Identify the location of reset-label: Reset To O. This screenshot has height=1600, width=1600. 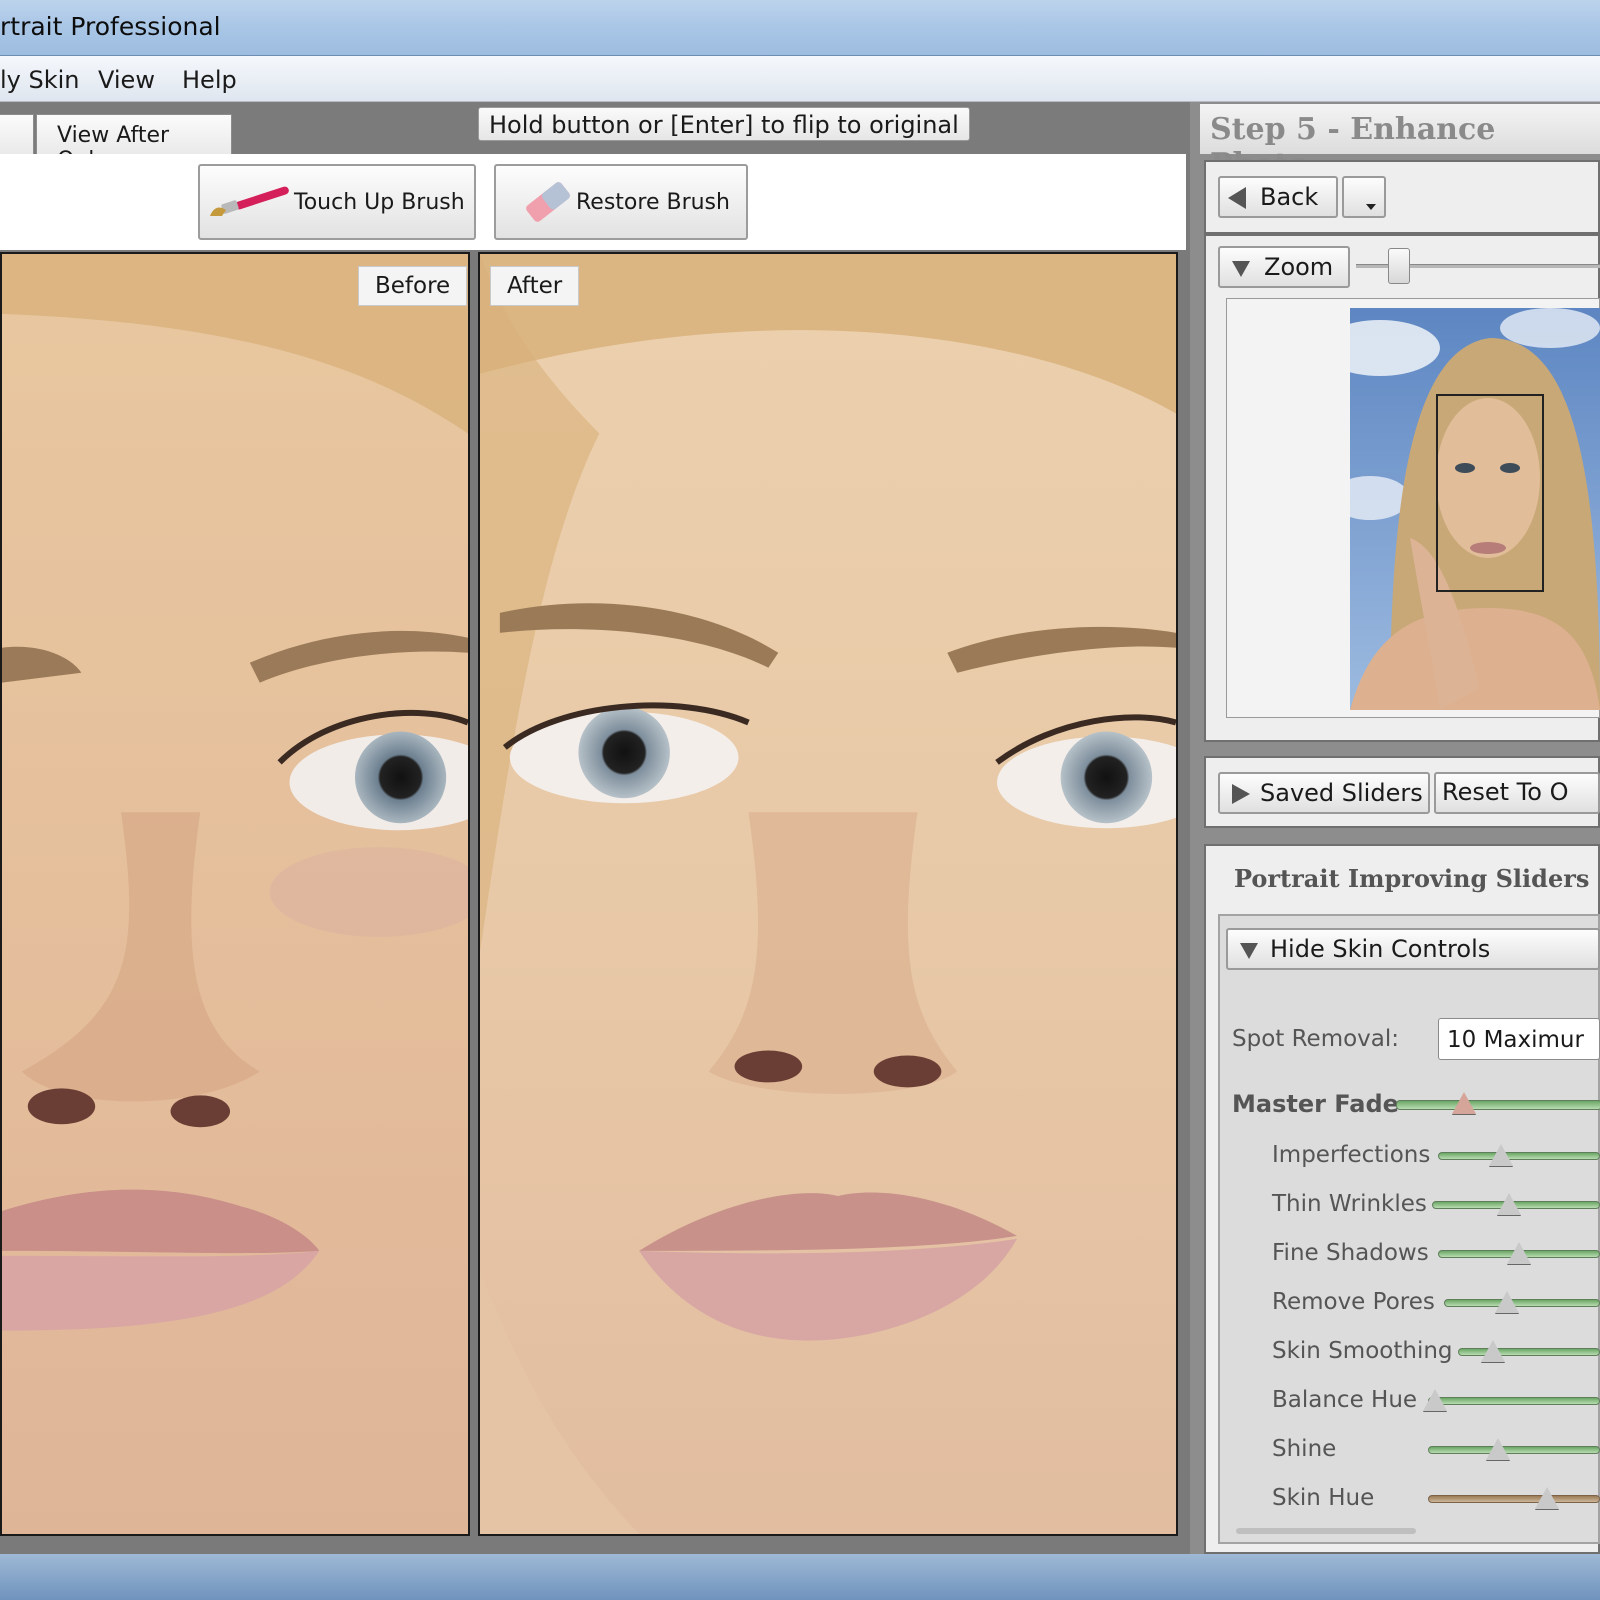
(1505, 792).